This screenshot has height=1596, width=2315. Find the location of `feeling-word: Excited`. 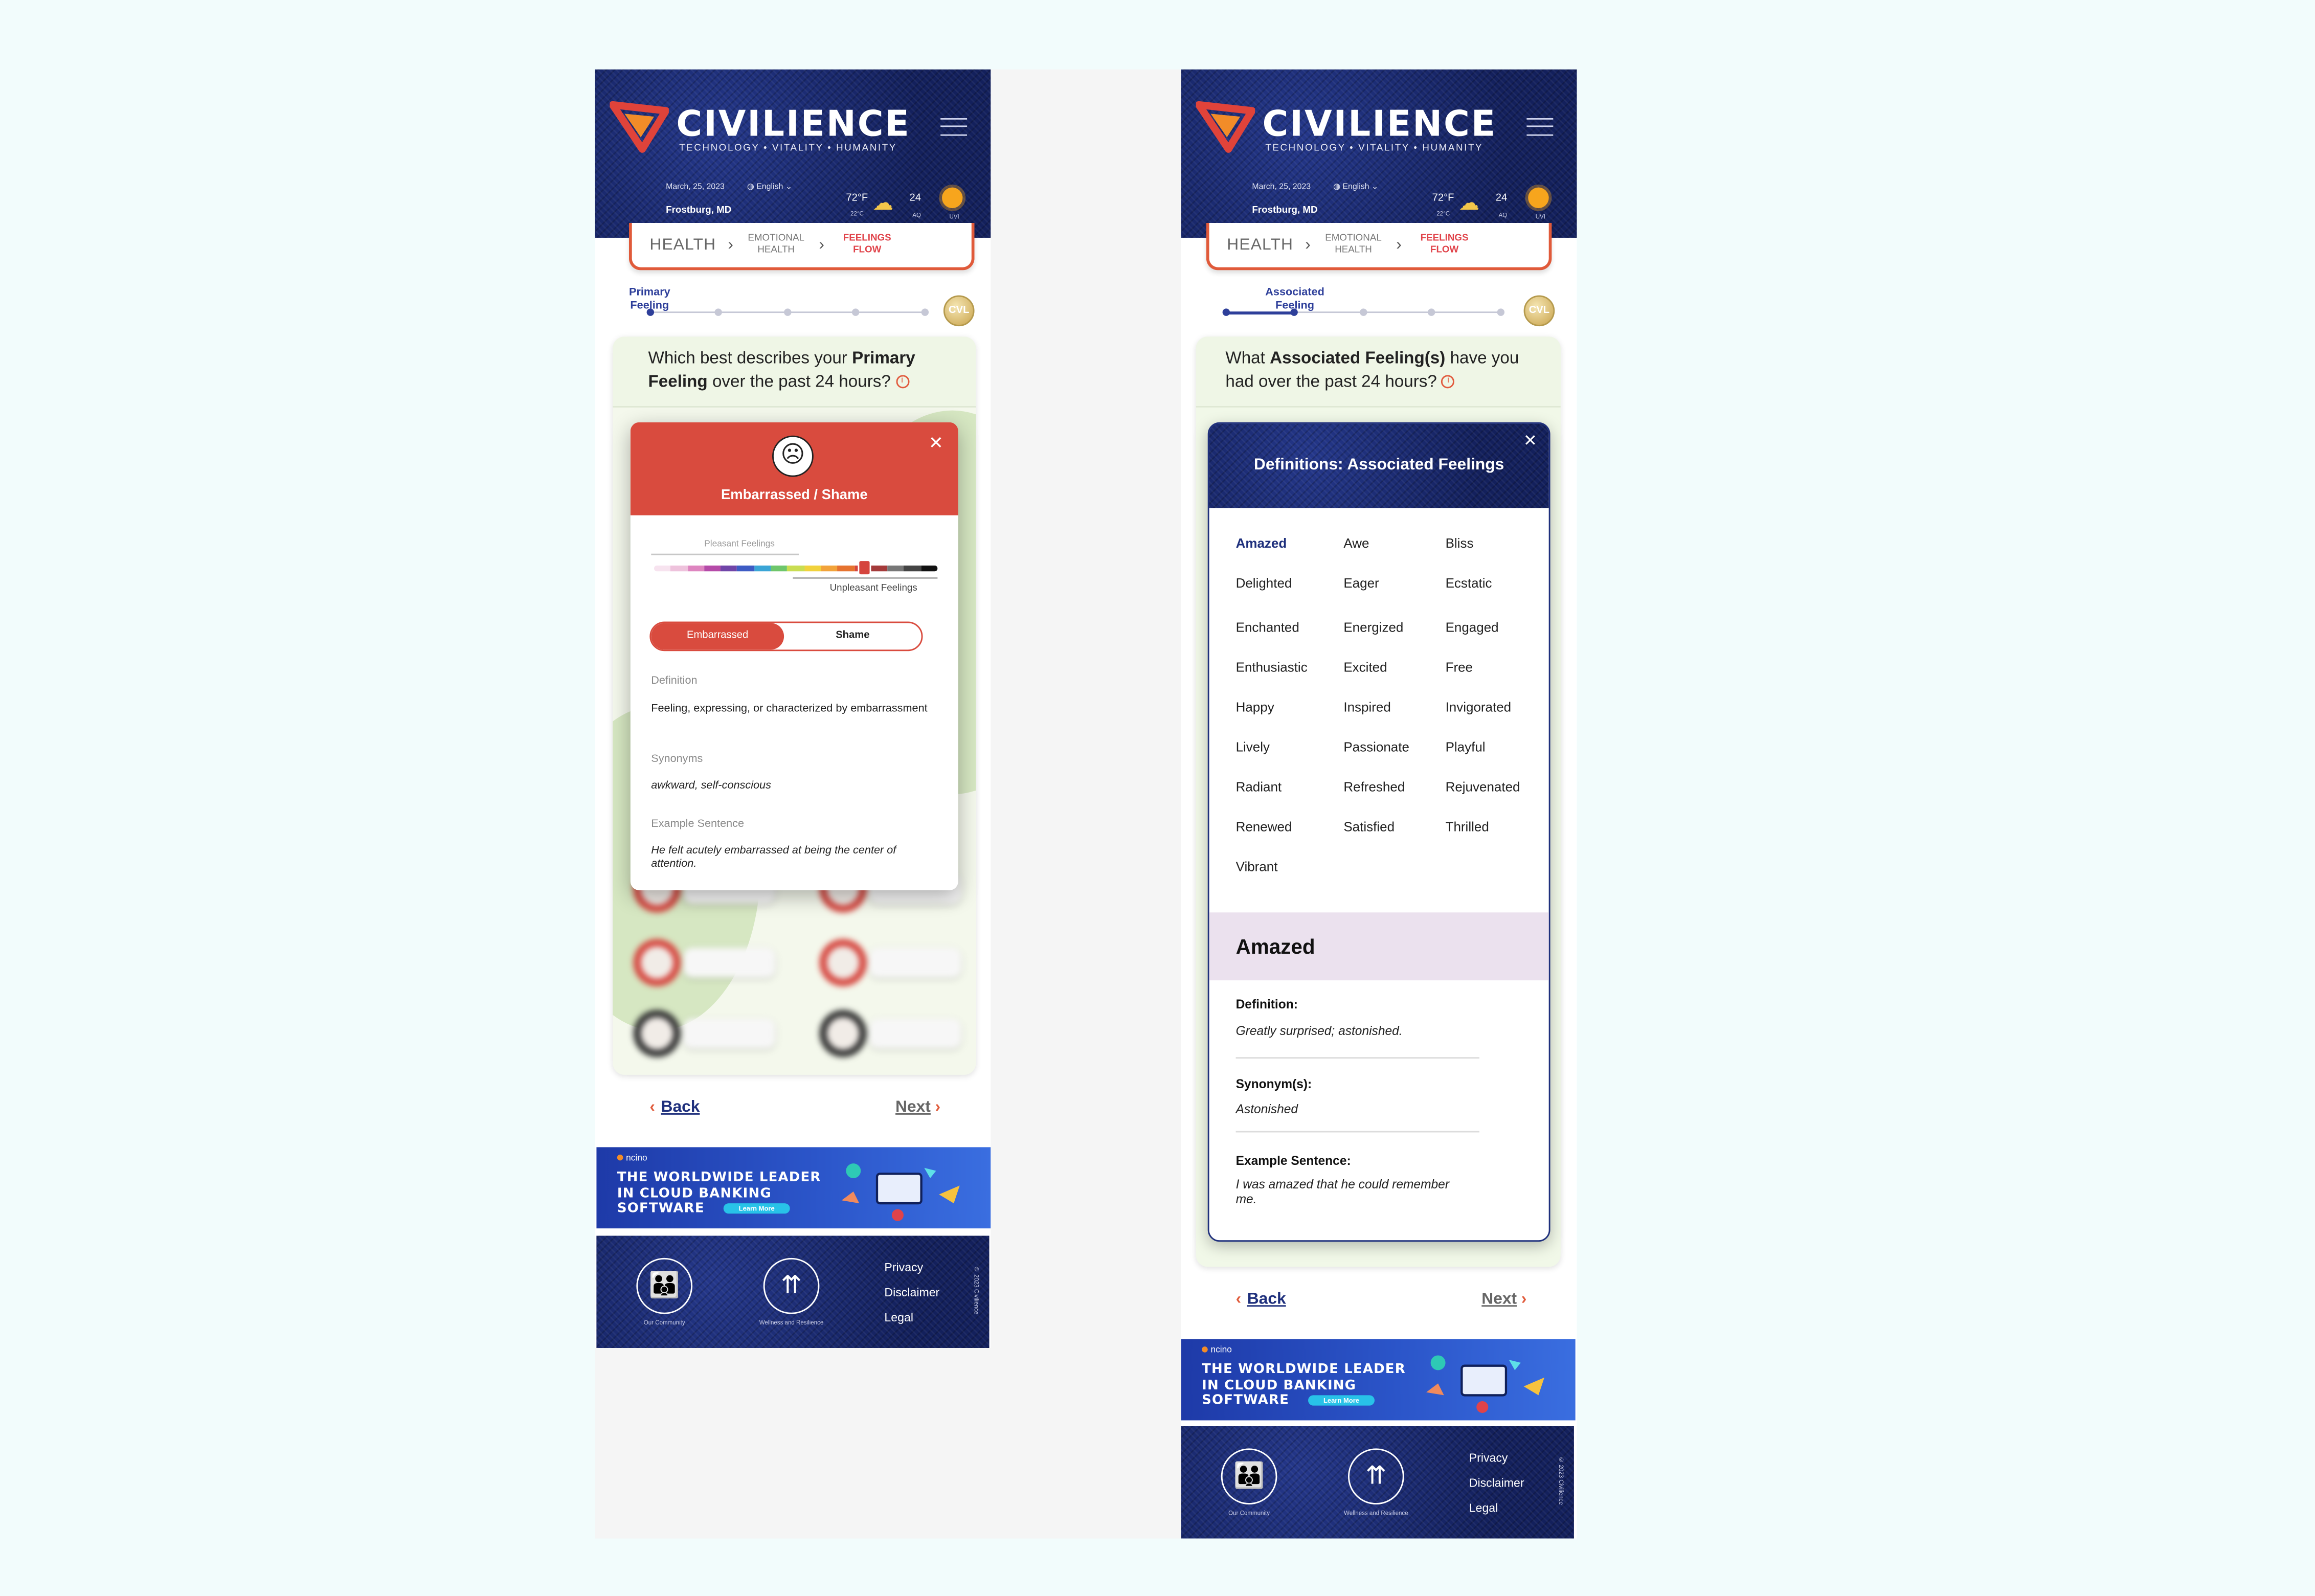

feeling-word: Excited is located at coordinates (1365, 668).